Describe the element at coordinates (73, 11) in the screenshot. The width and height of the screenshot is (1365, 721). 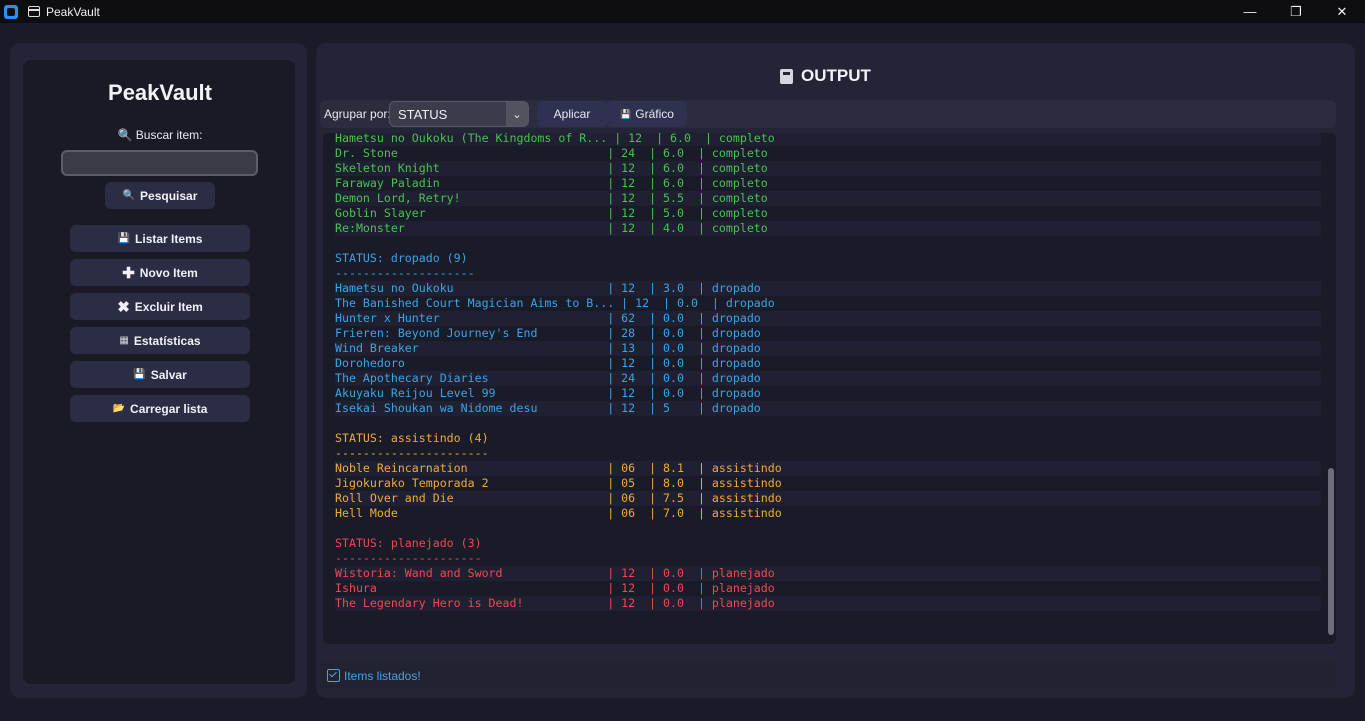
I see `window-title: PeakVault` at that location.